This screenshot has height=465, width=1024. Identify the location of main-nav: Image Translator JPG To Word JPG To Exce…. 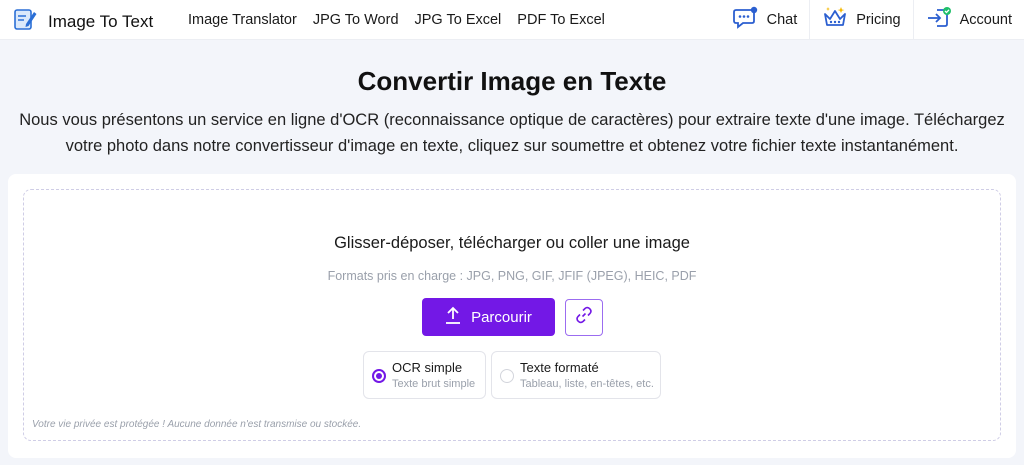
(396, 20).